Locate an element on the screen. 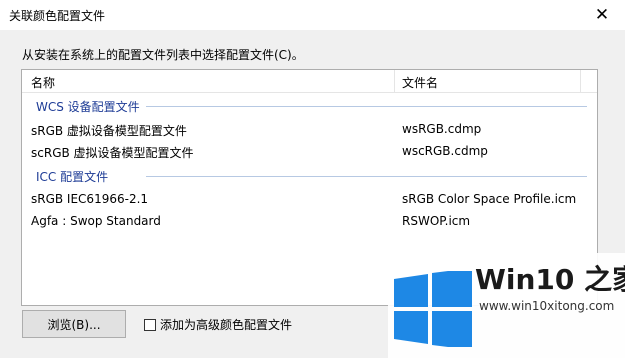  group-header-wcs: WCS 设备配置文件 is located at coordinates (309, 106).